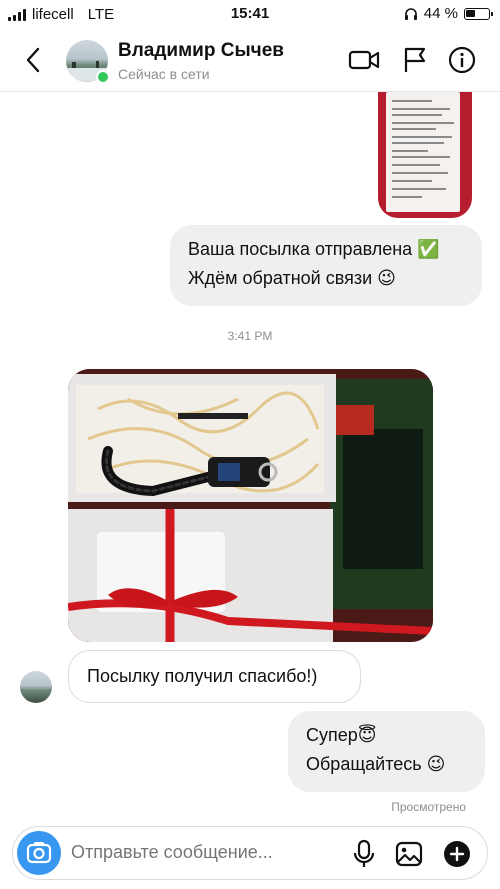 This screenshot has width=500, height=889. Describe the element at coordinates (364, 854) in the screenshot. I see `microphone-icon` at that location.